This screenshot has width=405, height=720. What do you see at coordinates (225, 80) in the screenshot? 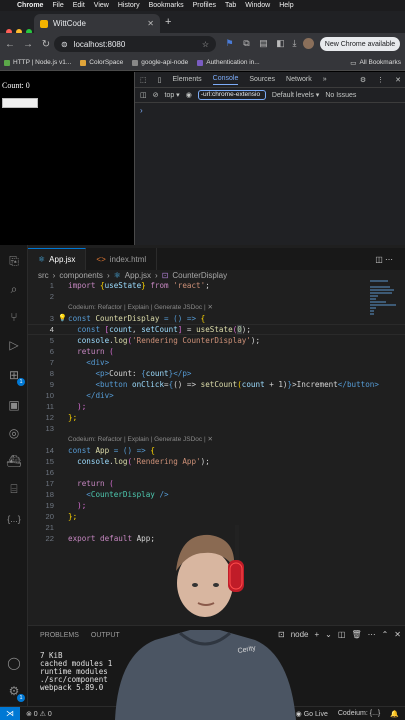
I see `tab-console: Console` at bounding box center [225, 80].